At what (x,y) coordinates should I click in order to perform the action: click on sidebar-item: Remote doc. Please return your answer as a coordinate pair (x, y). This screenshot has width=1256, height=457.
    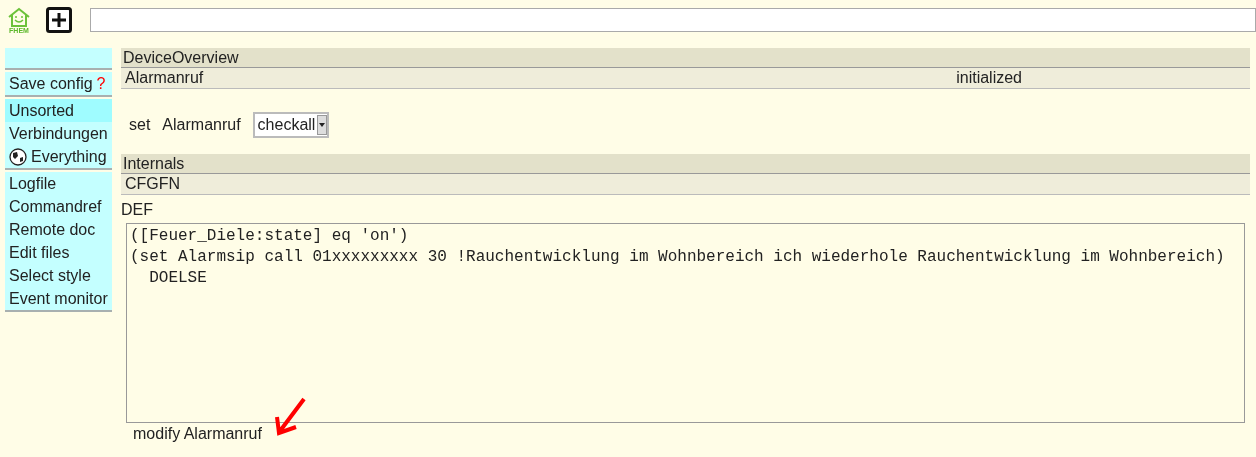
    Looking at the image, I should click on (58, 229).